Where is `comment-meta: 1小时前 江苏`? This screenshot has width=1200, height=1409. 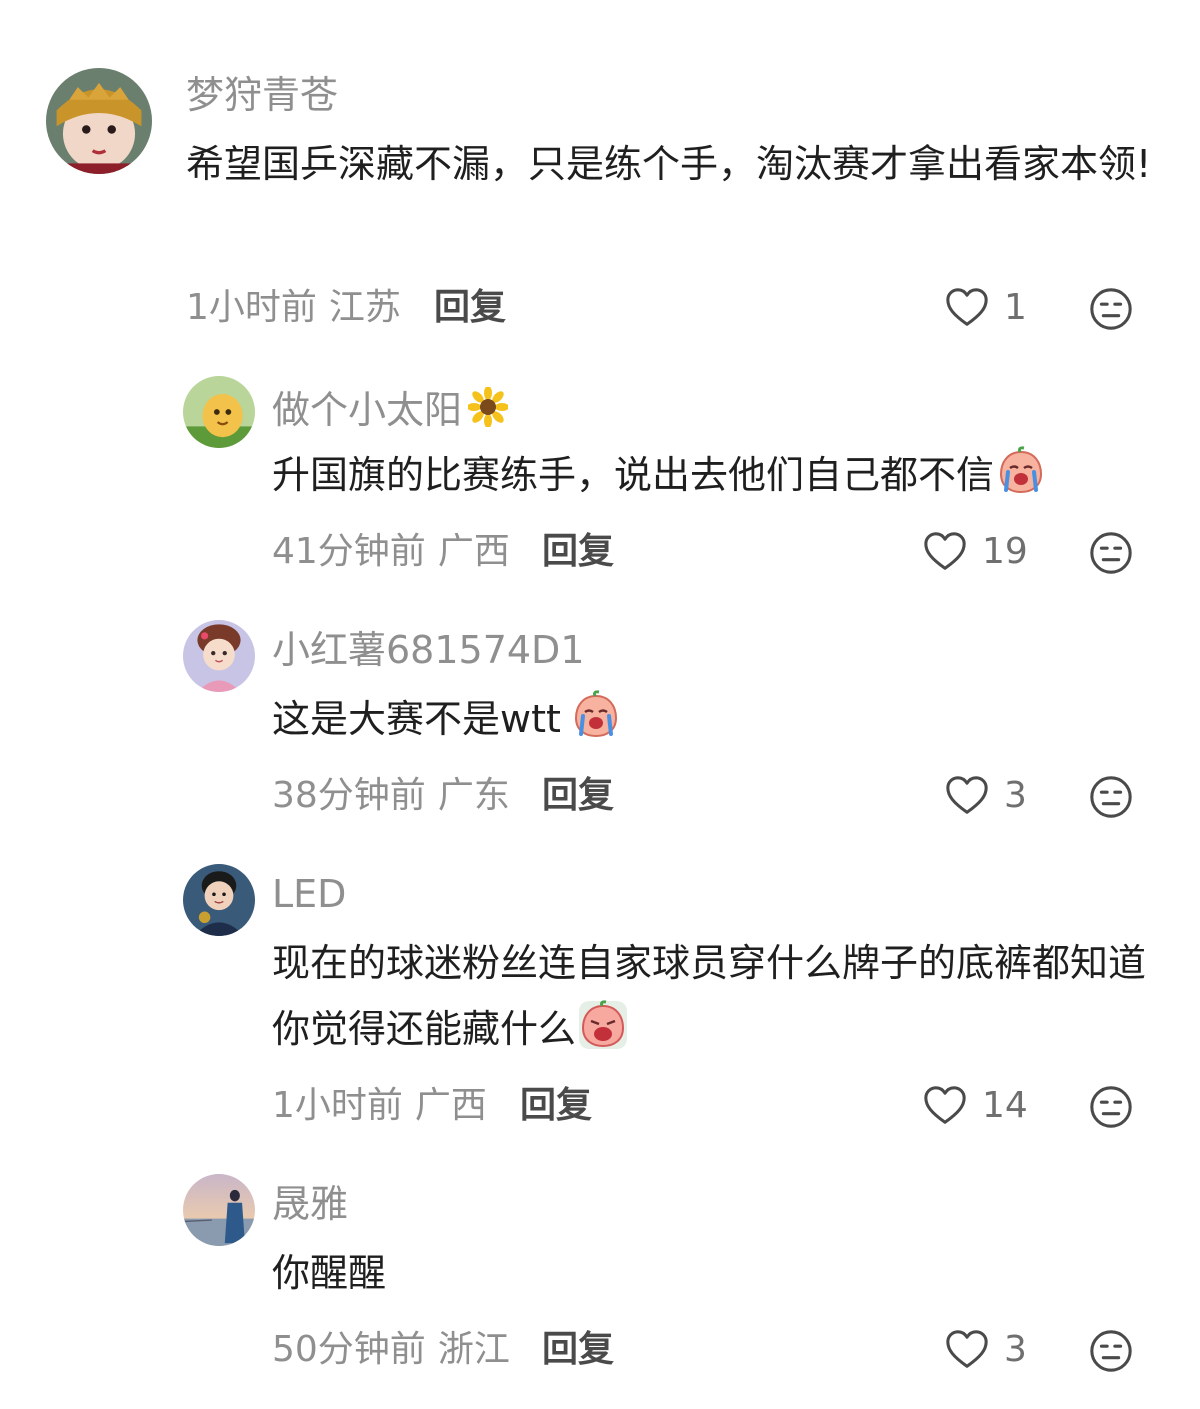
comment-meta: 1小时前 江苏 is located at coordinates (293, 308).